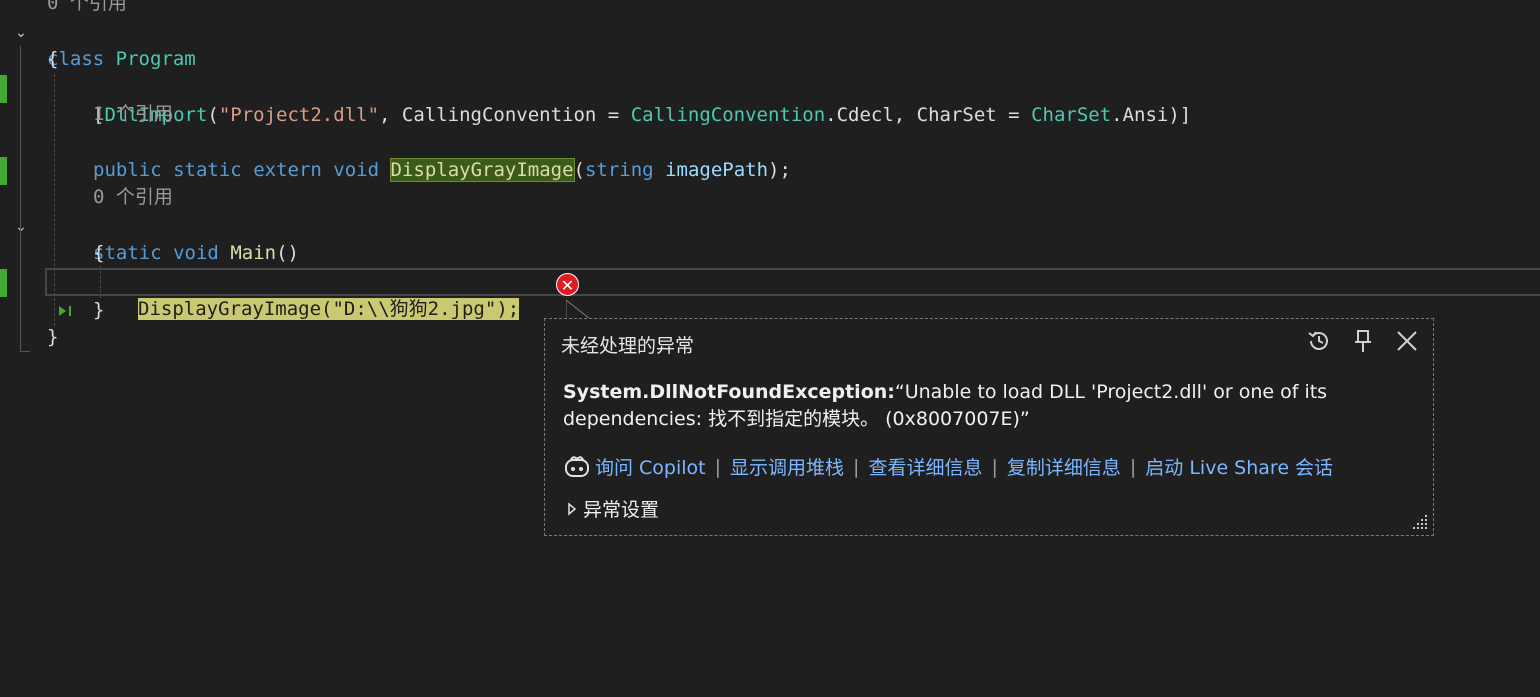 The height and width of the screenshot is (697, 1540). I want to click on paren: (), so click(287, 253).